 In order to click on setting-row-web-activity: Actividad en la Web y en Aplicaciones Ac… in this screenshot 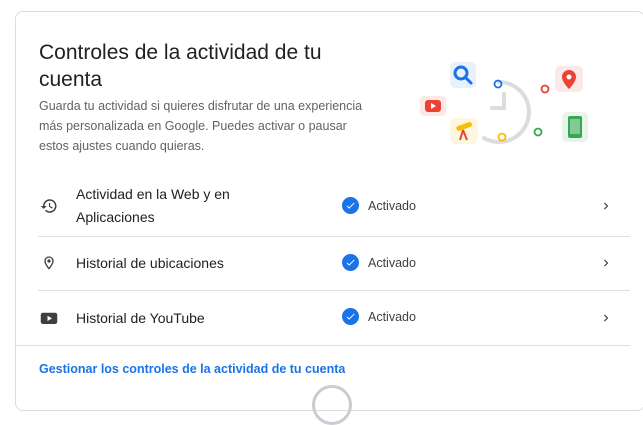, I will do `click(323, 206)`.